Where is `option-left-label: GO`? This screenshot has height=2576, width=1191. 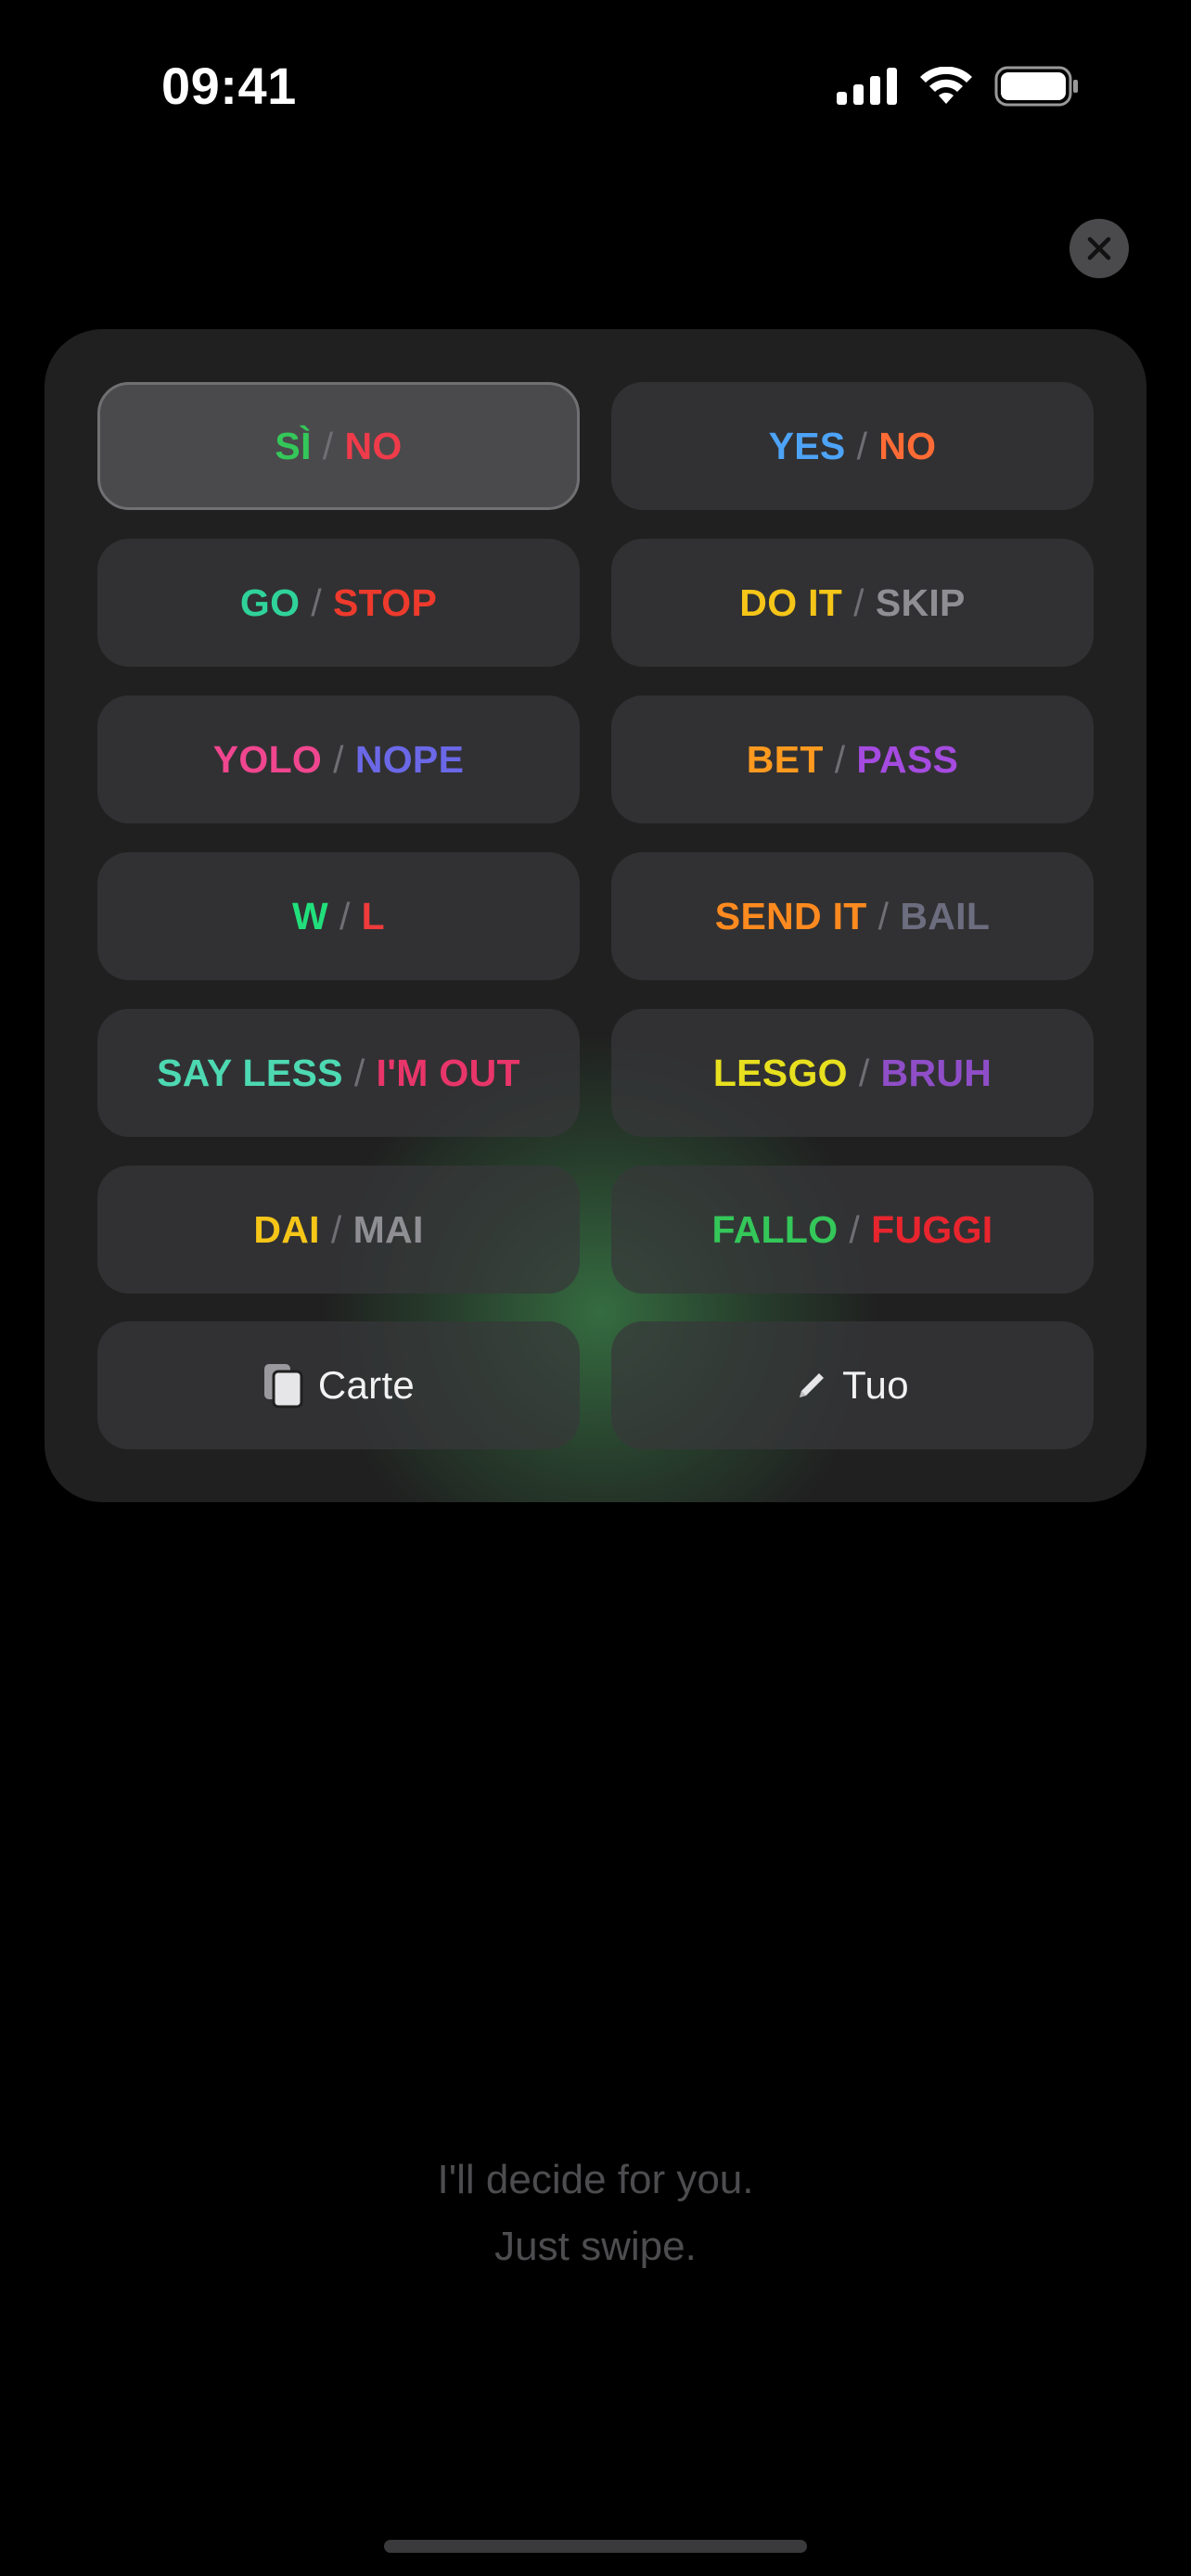 option-left-label: GO is located at coordinates (270, 602).